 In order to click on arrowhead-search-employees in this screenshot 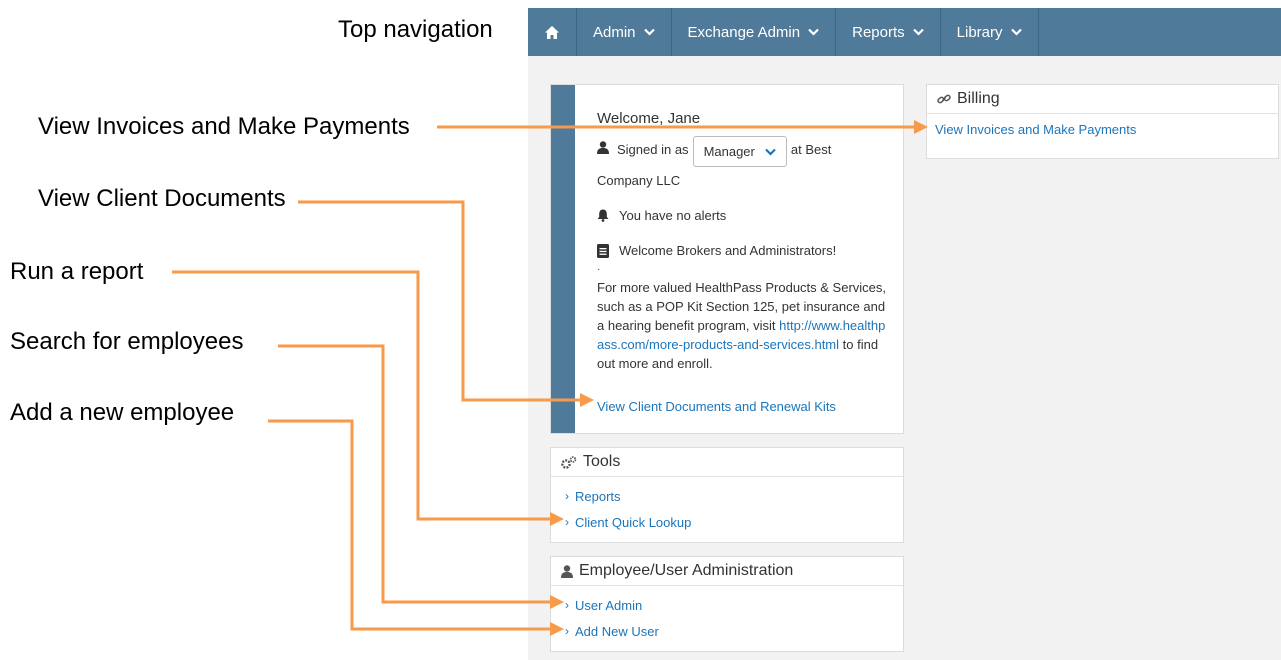, I will do `click(557, 602)`.